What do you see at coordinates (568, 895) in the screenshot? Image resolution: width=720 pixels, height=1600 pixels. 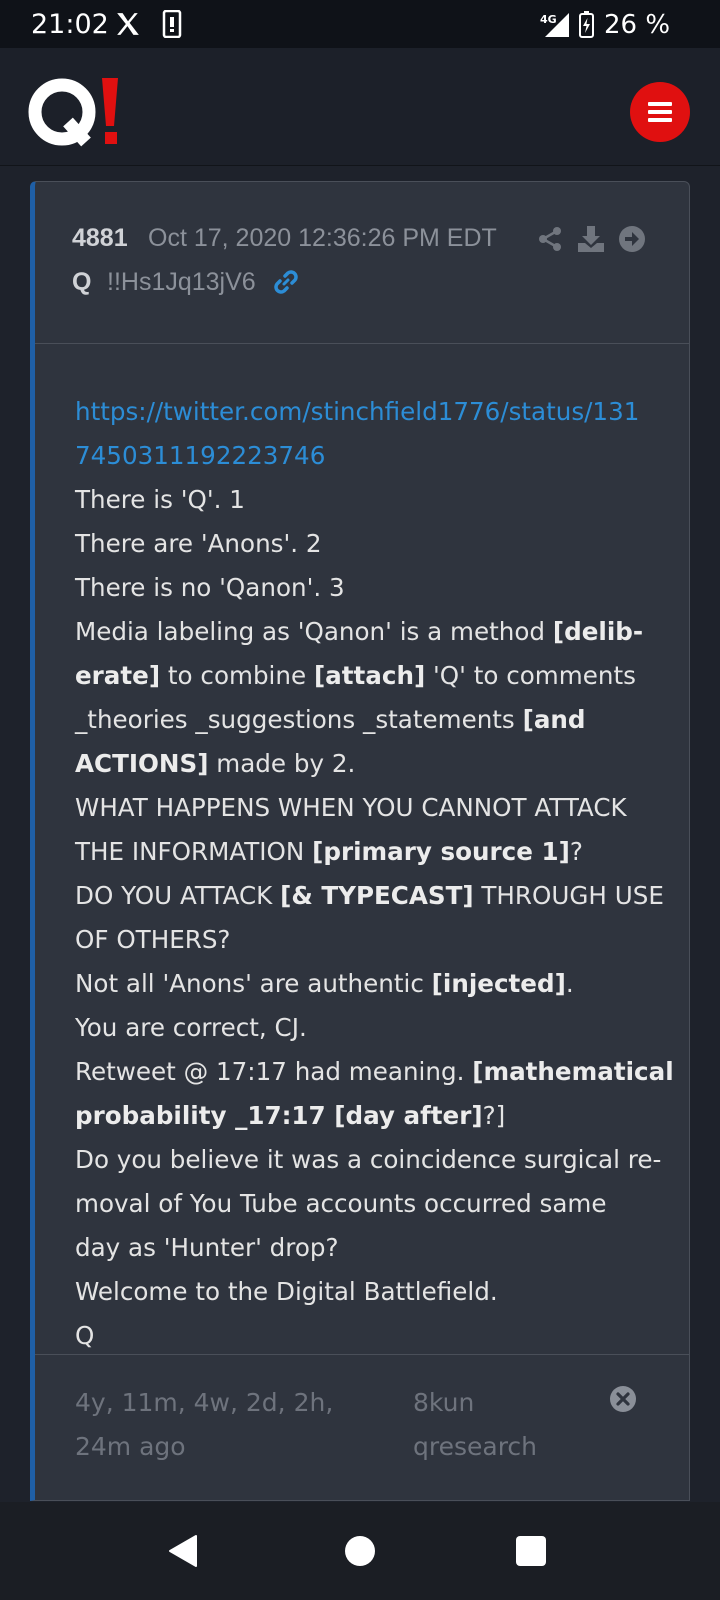 I see `text-segment: THROUGH USE` at bounding box center [568, 895].